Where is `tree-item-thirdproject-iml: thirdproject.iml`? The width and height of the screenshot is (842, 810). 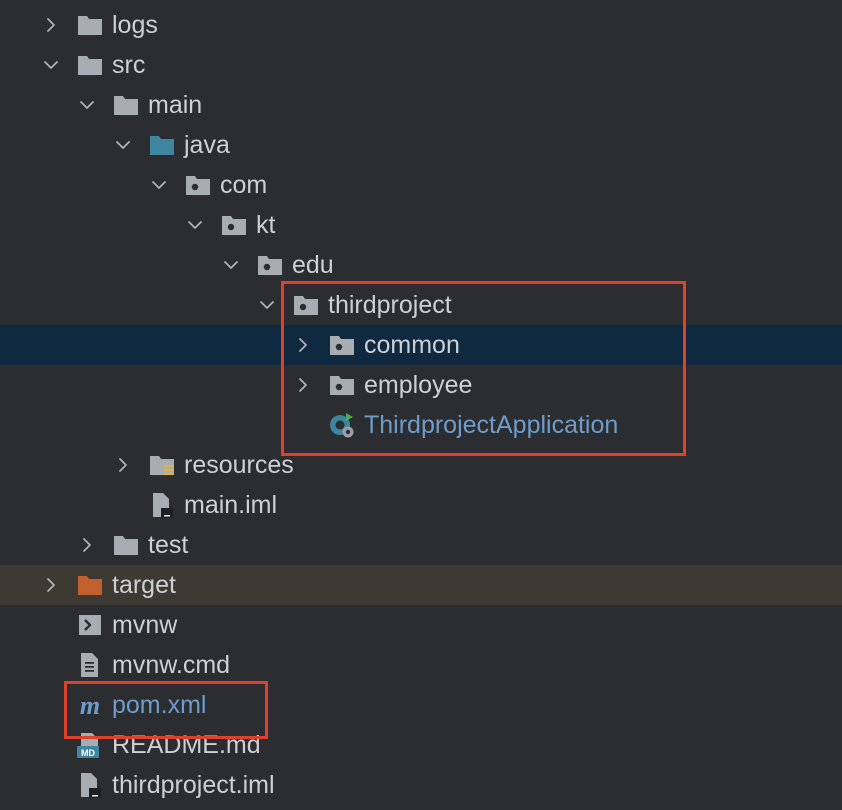 tree-item-thirdproject-iml: thirdproject.iml is located at coordinates (421, 785).